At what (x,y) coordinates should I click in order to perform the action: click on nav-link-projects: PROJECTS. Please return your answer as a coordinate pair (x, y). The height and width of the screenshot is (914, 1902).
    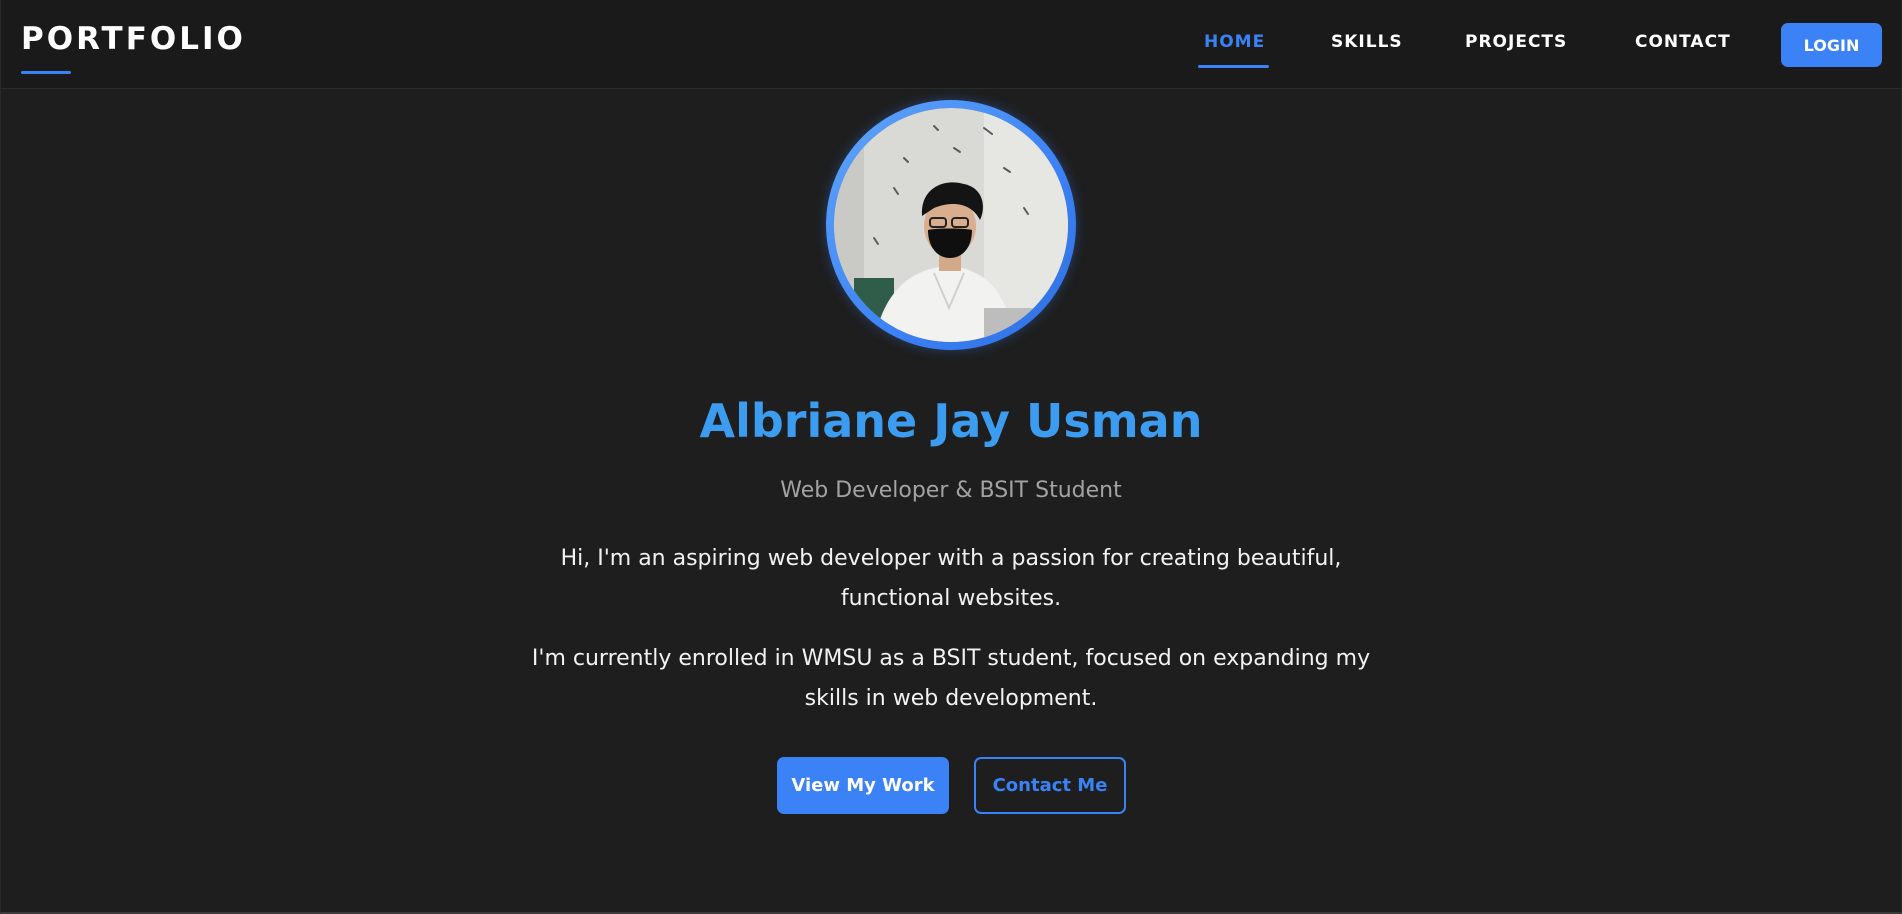
    Looking at the image, I should click on (1516, 42).